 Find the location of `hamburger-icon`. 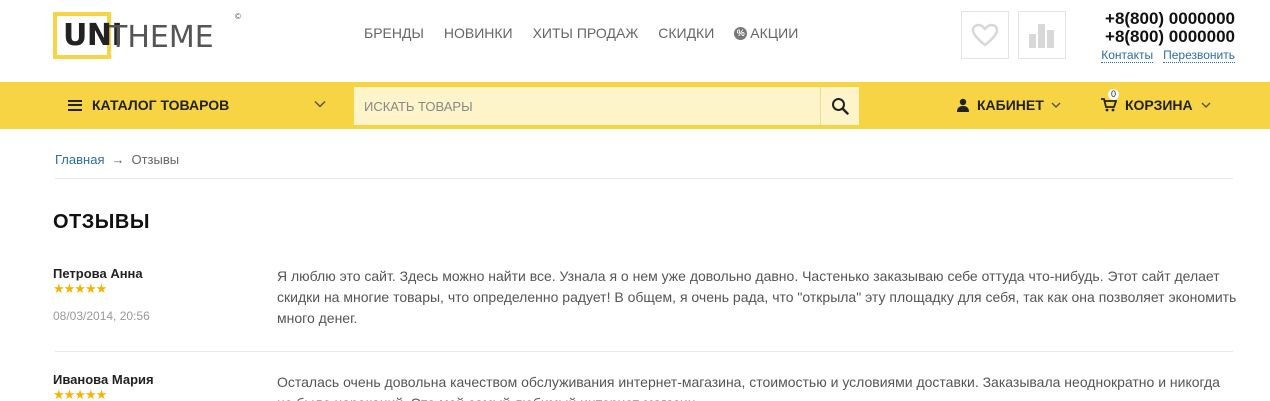

hamburger-icon is located at coordinates (75, 105).